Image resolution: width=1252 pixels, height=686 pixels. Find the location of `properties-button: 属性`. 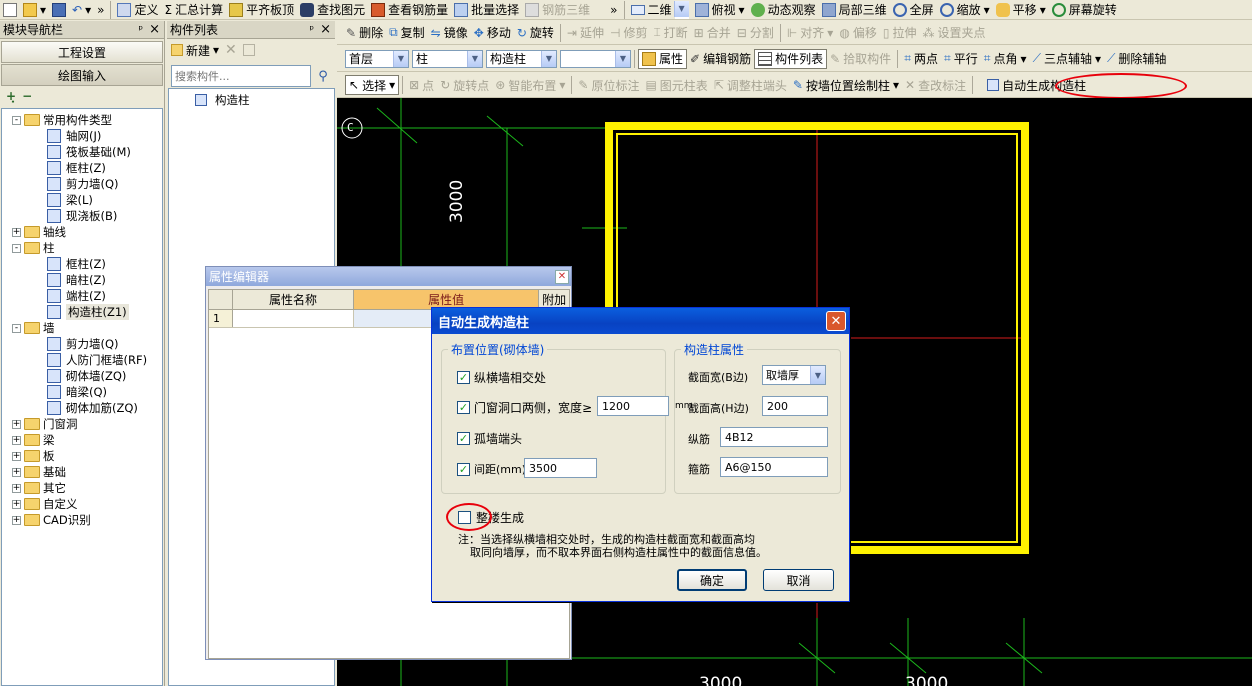

properties-button: 属性 is located at coordinates (663, 58).